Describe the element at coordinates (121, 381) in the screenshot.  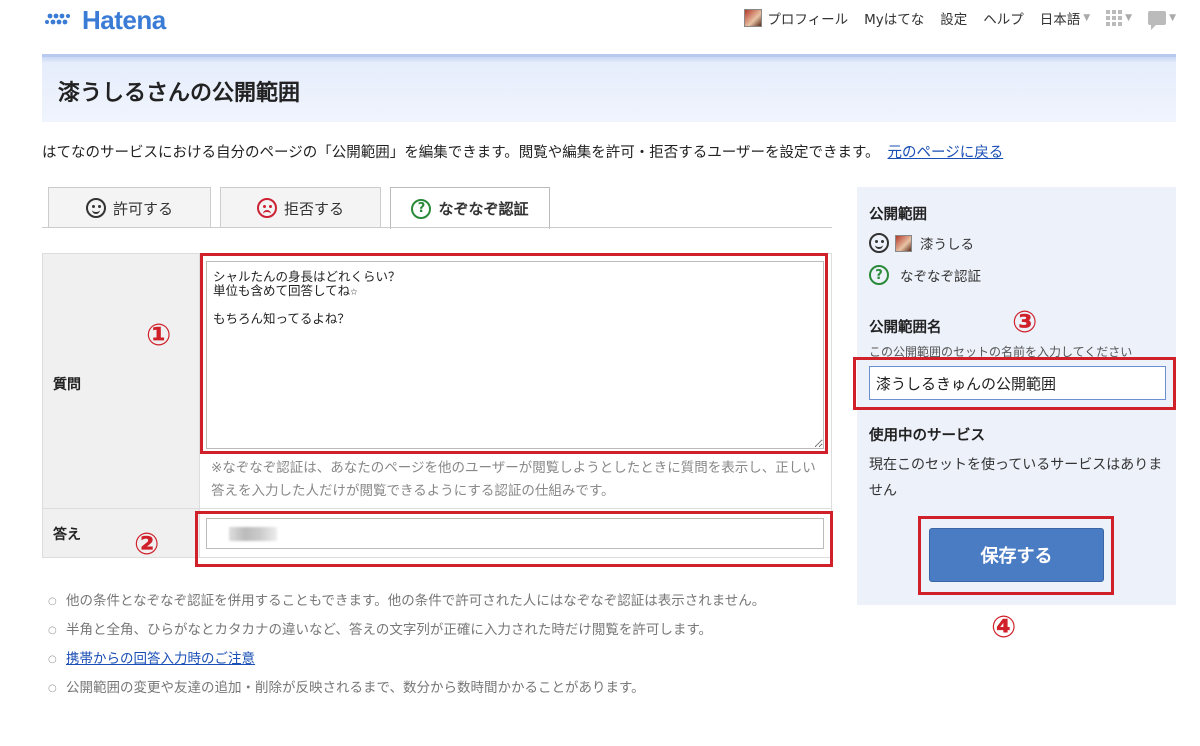
I see `question-header: 質問` at that location.